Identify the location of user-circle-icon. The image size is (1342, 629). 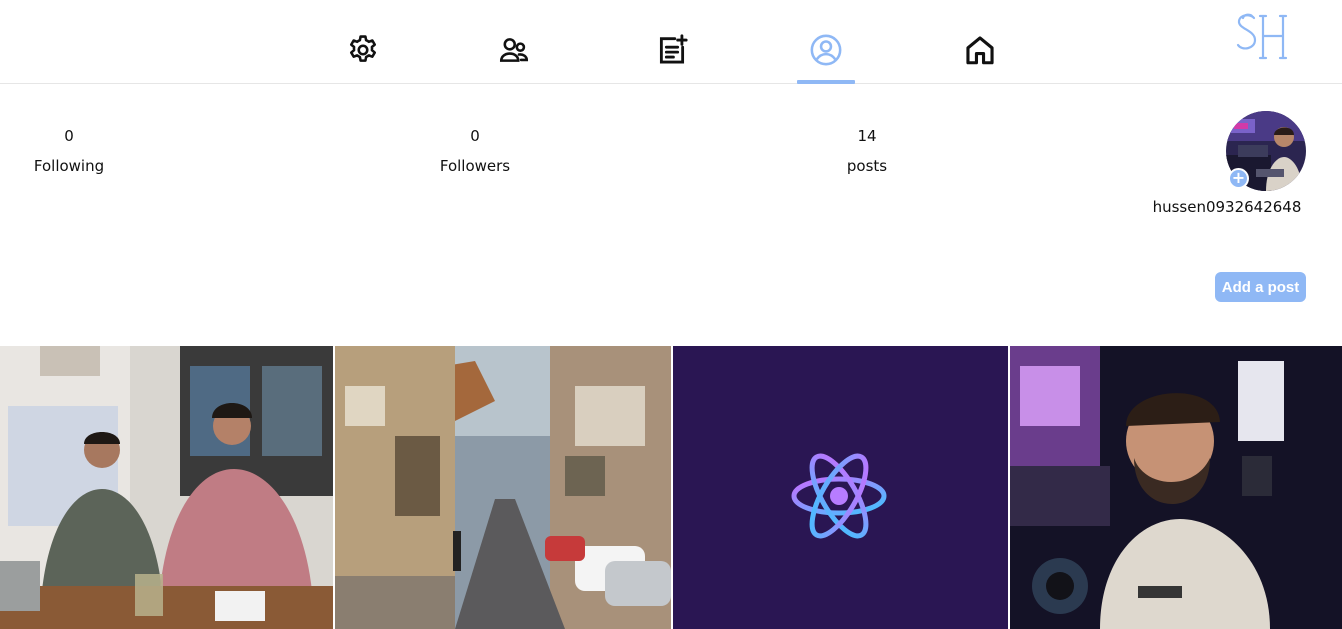
(826, 50).